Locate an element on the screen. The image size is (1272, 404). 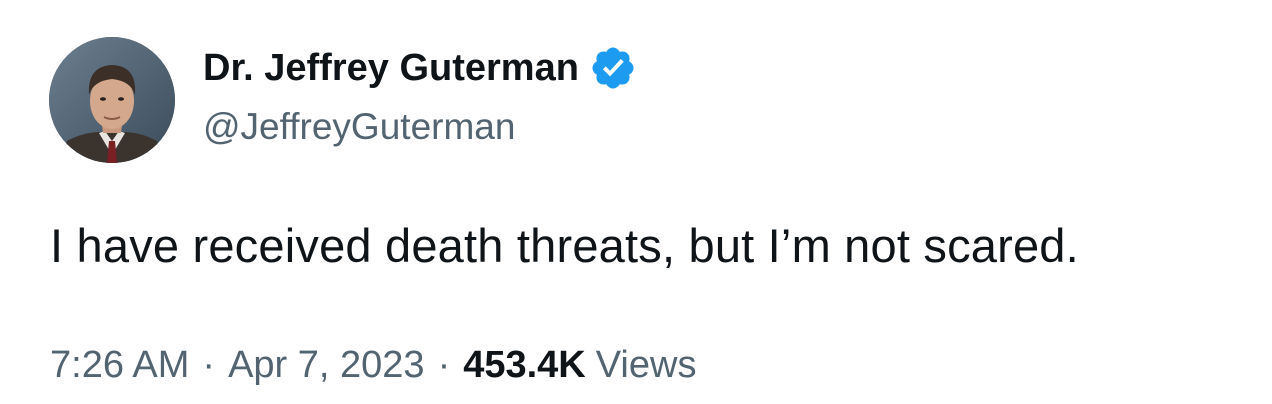
views-label: Views is located at coordinates (646, 365).